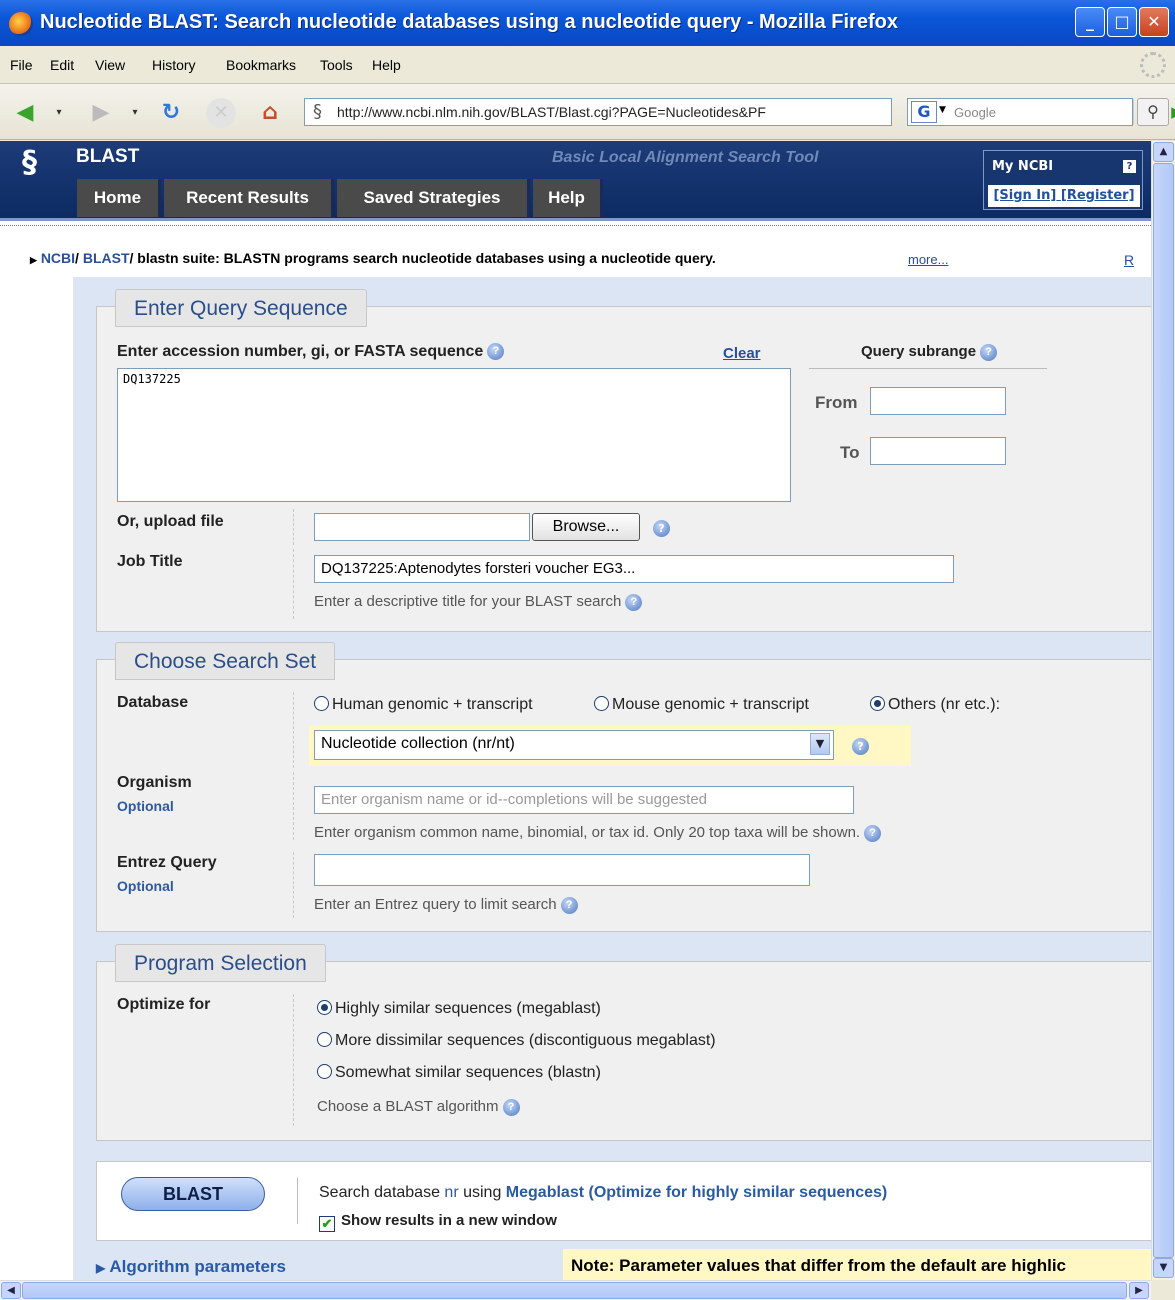 The width and height of the screenshot is (1175, 1300). I want to click on my-ncbi-links: [Sign In] [Register], so click(1064, 196).